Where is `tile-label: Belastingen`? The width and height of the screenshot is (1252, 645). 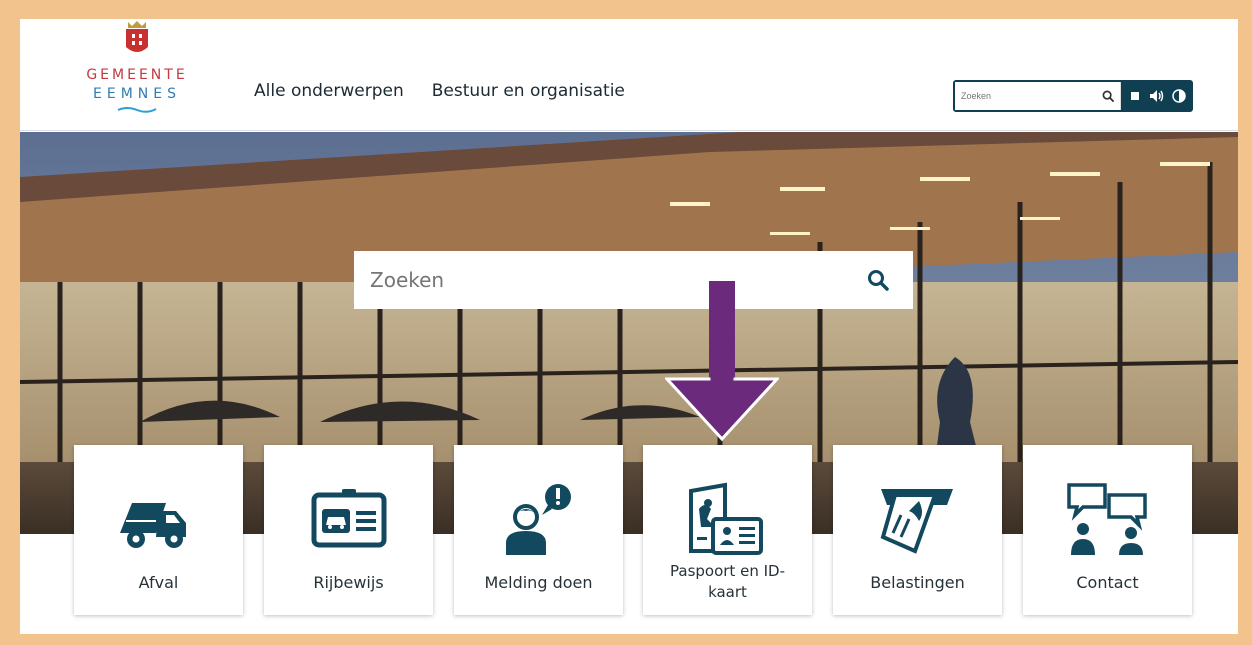 tile-label: Belastingen is located at coordinates (917, 582).